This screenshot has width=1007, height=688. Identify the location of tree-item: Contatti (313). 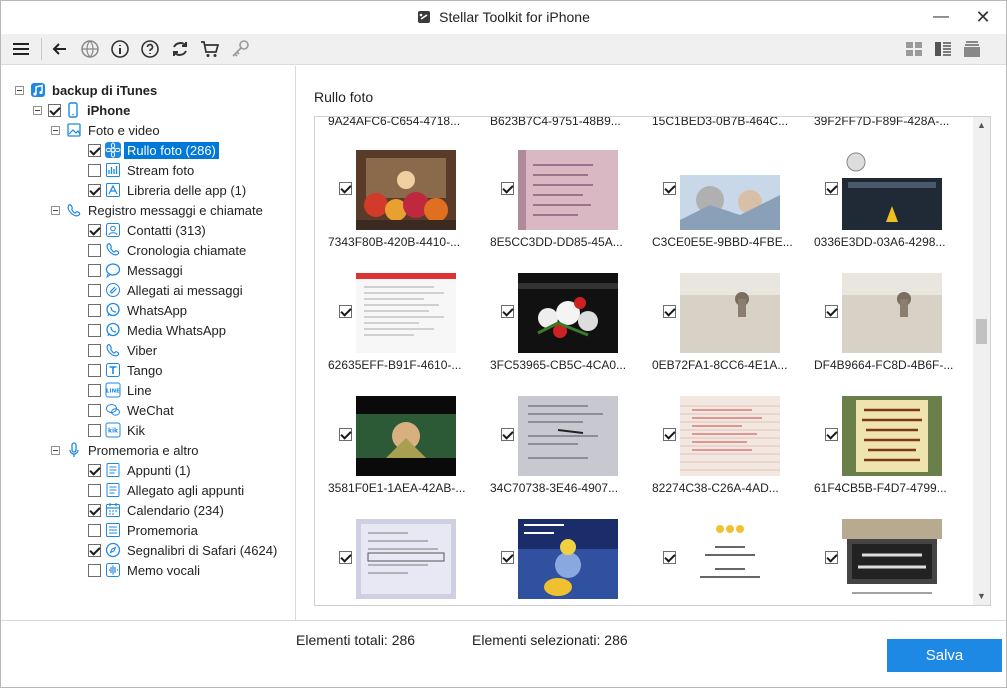
(148, 230).